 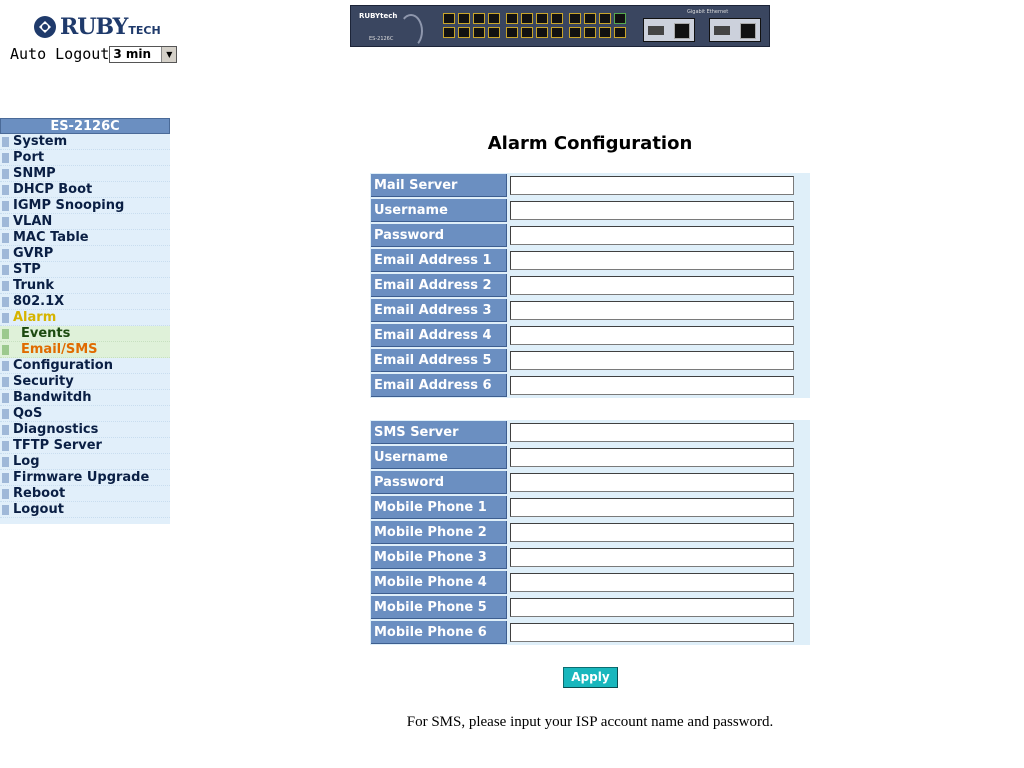 I want to click on email-row-email-address-4: Email Address 4, so click(x=590, y=335).